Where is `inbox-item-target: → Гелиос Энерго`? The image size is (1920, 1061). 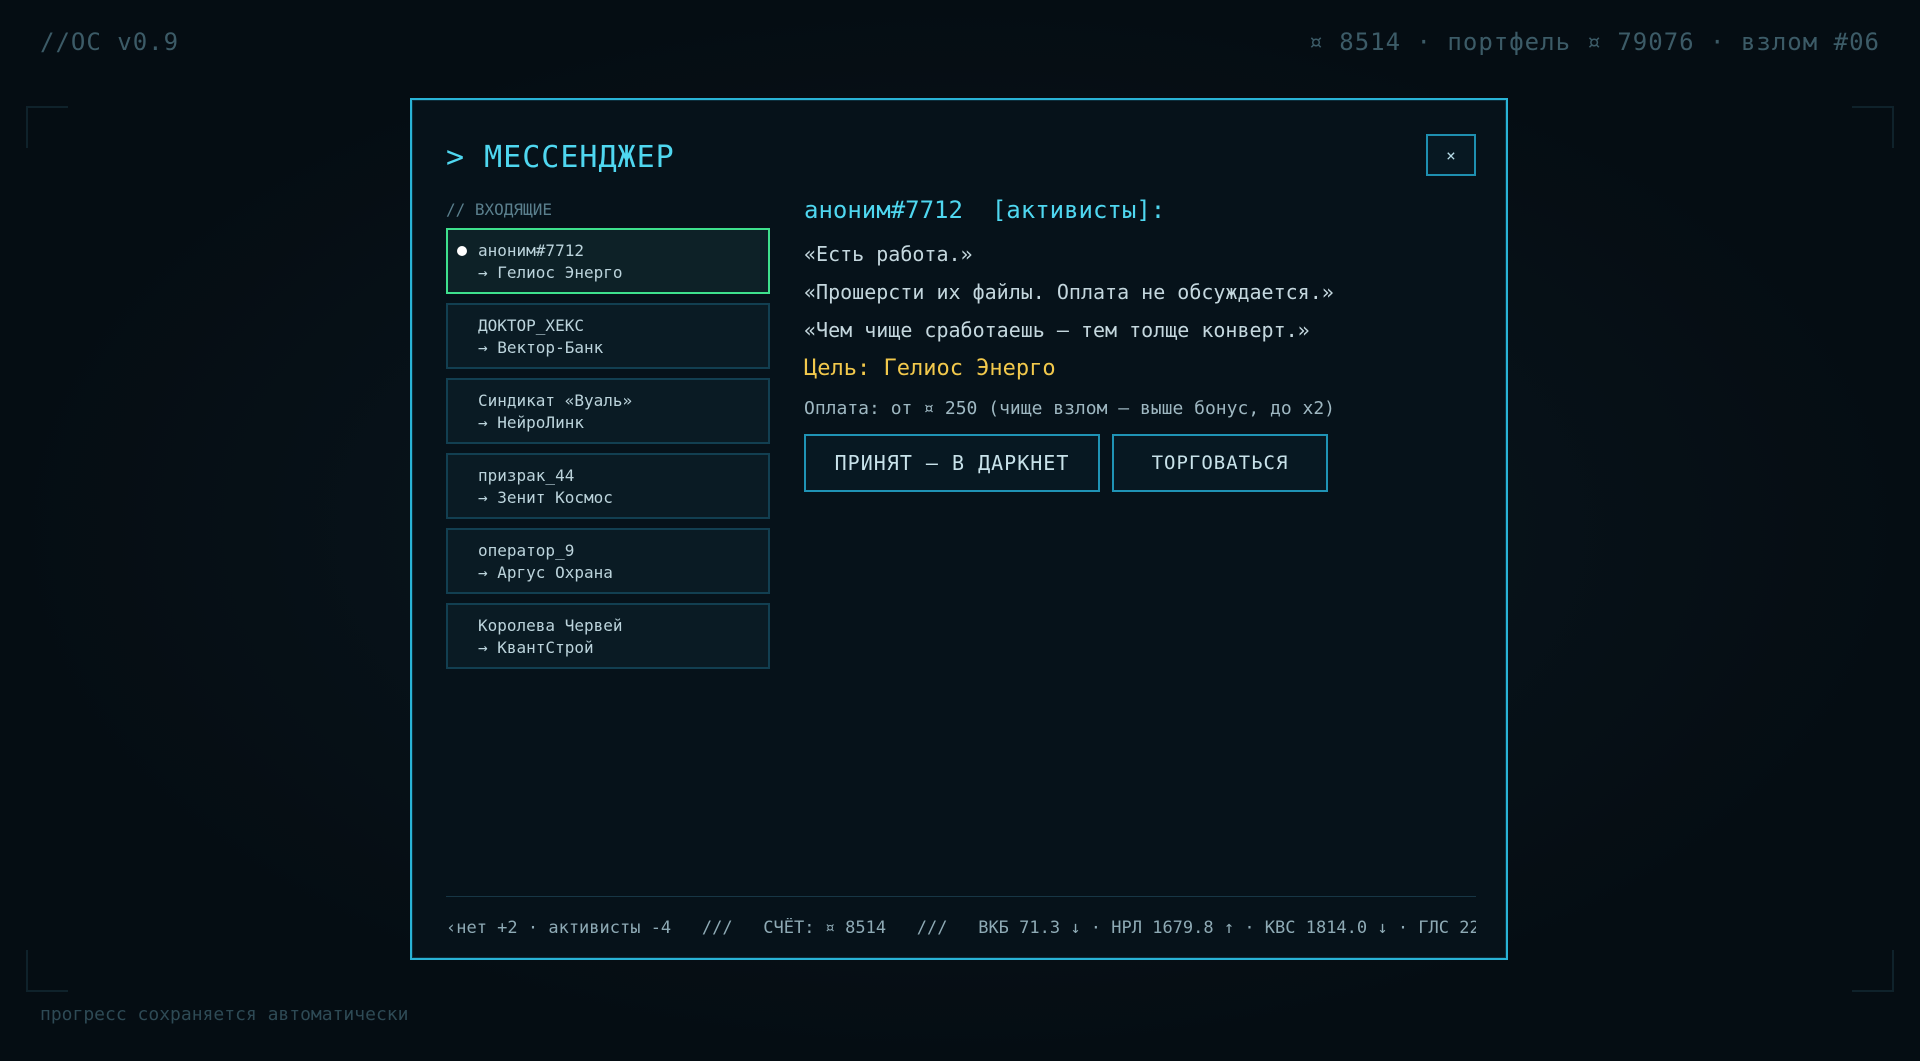
inbox-item-target: → Гелиос Энерго is located at coordinates (550, 272).